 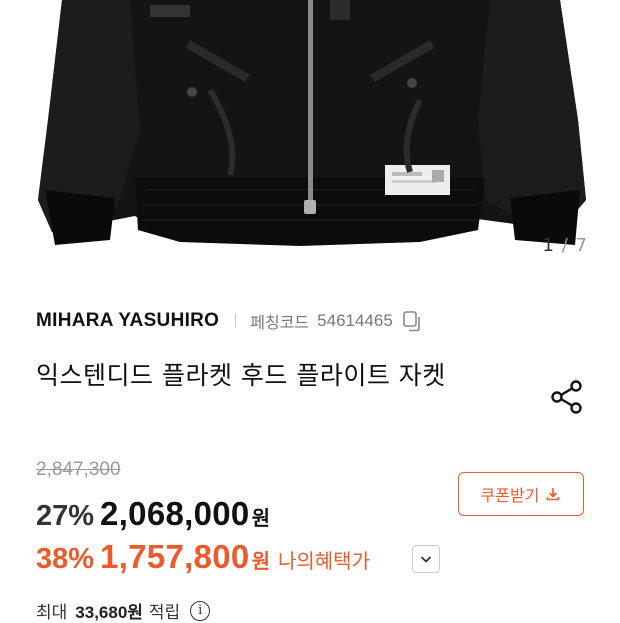 What do you see at coordinates (241, 375) in the screenshot?
I see `product-title: 익스텐디드 플라켓 후드 플라이트 자켓` at bounding box center [241, 375].